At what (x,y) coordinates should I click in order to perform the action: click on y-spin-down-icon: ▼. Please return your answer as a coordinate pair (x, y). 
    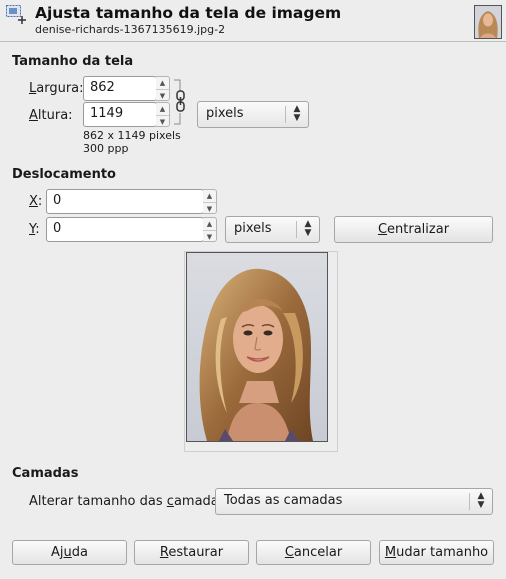
    Looking at the image, I should click on (209, 237).